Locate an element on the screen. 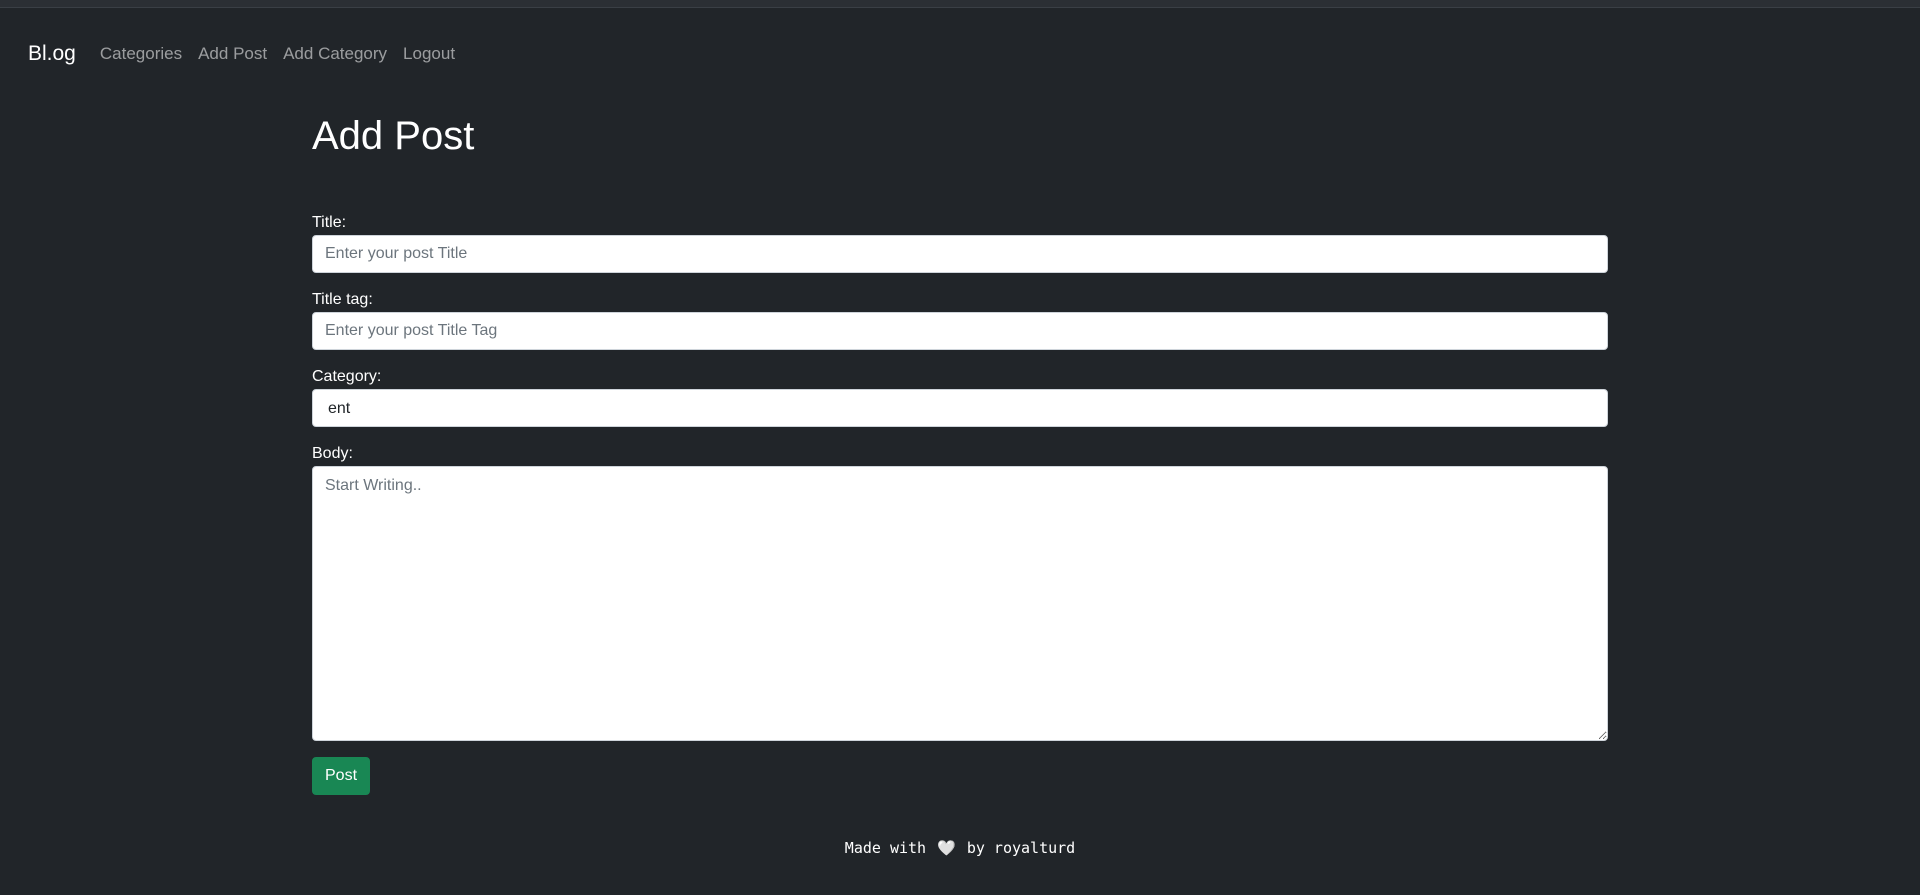  page-title: Add Post is located at coordinates (393, 136).